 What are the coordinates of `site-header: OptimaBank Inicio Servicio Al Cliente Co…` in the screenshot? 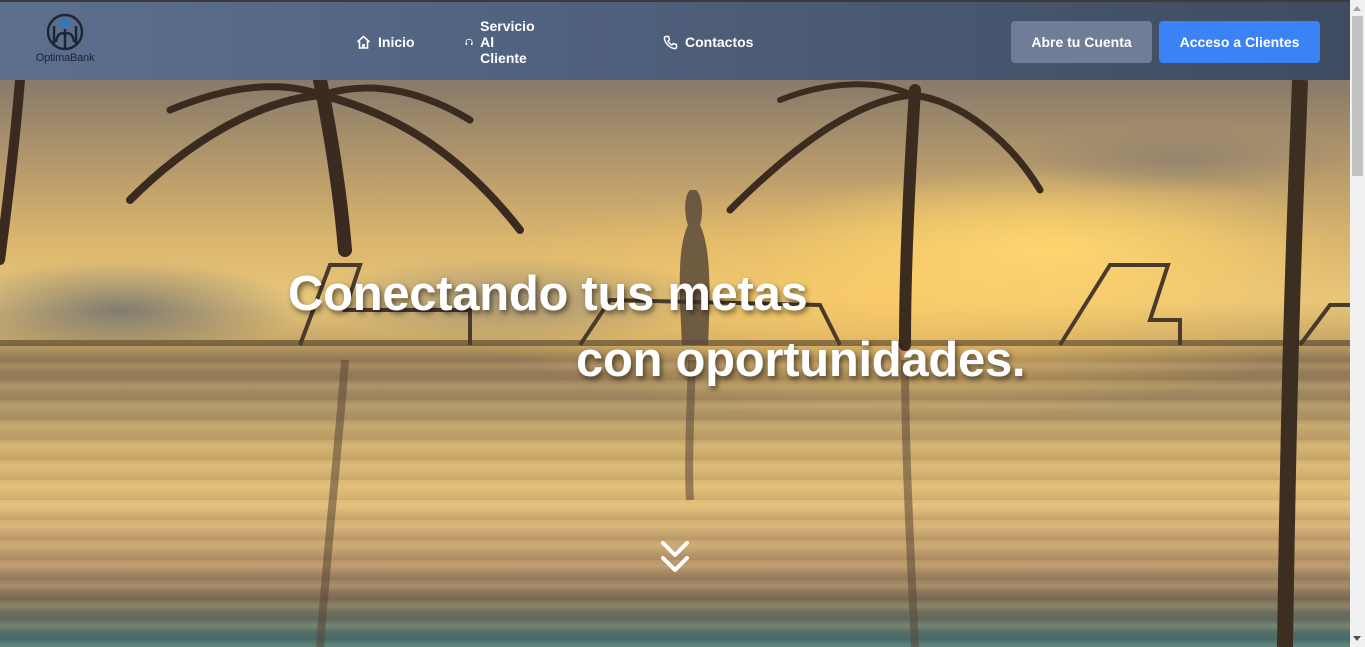 It's located at (675, 40).